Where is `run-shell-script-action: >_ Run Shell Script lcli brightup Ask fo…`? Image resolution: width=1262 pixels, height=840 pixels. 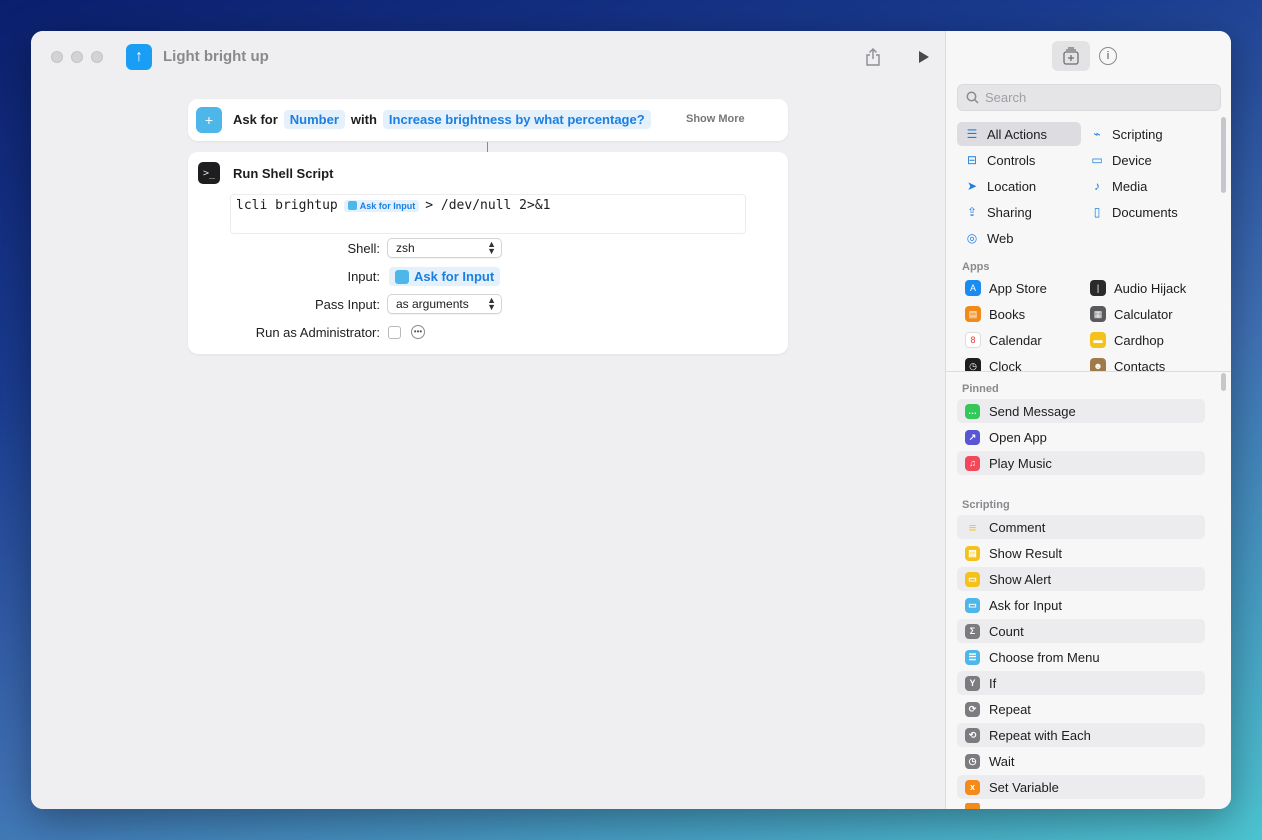
run-shell-script-action: >_ Run Shell Script lcli brightup Ask fo… is located at coordinates (488, 253).